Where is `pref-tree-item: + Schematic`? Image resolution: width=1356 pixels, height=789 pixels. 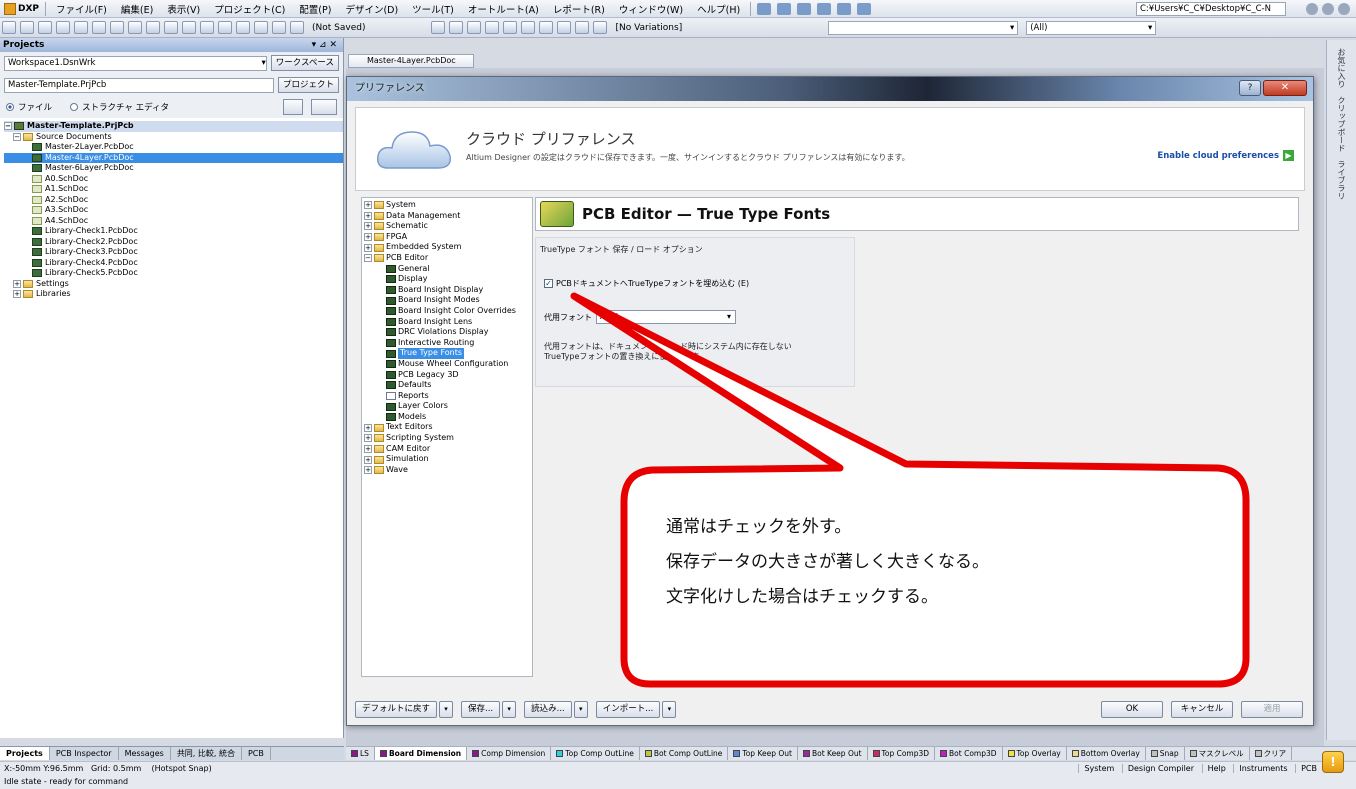 pref-tree-item: + Schematic is located at coordinates (447, 226).